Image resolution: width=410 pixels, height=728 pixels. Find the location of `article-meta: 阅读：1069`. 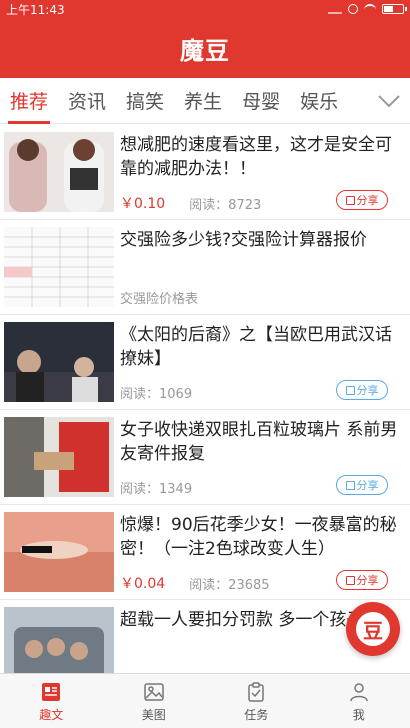

article-meta: 阅读：1069 is located at coordinates (156, 392).